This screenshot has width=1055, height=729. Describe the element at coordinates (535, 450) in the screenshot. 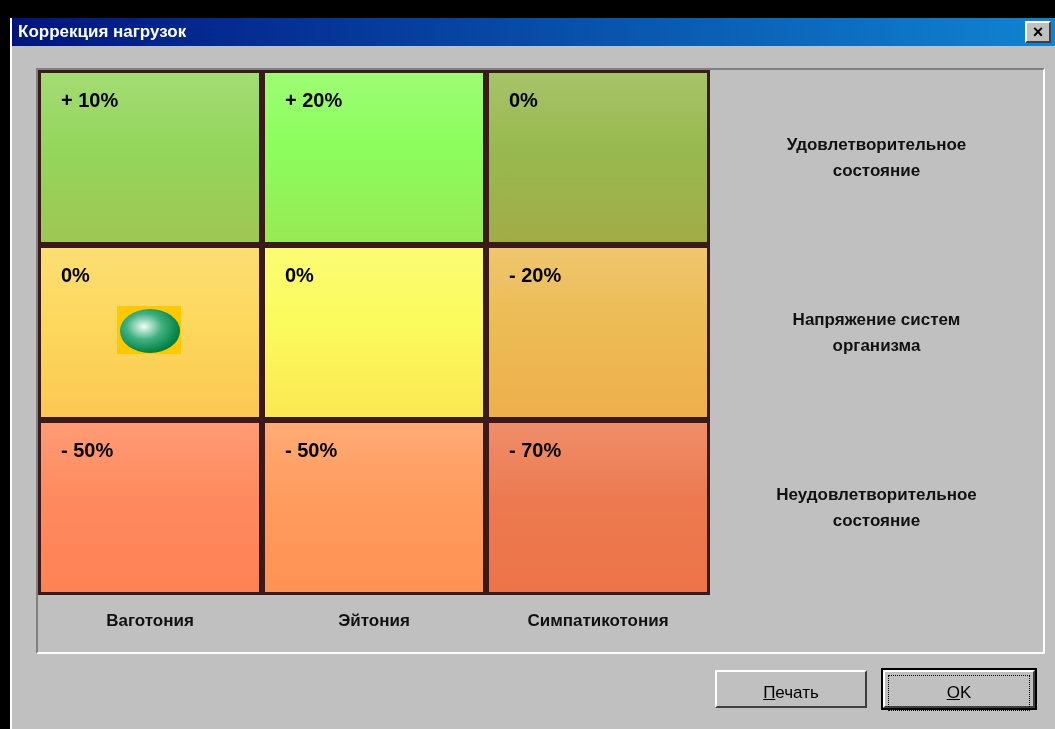

I see `percent-label: - 70%` at that location.